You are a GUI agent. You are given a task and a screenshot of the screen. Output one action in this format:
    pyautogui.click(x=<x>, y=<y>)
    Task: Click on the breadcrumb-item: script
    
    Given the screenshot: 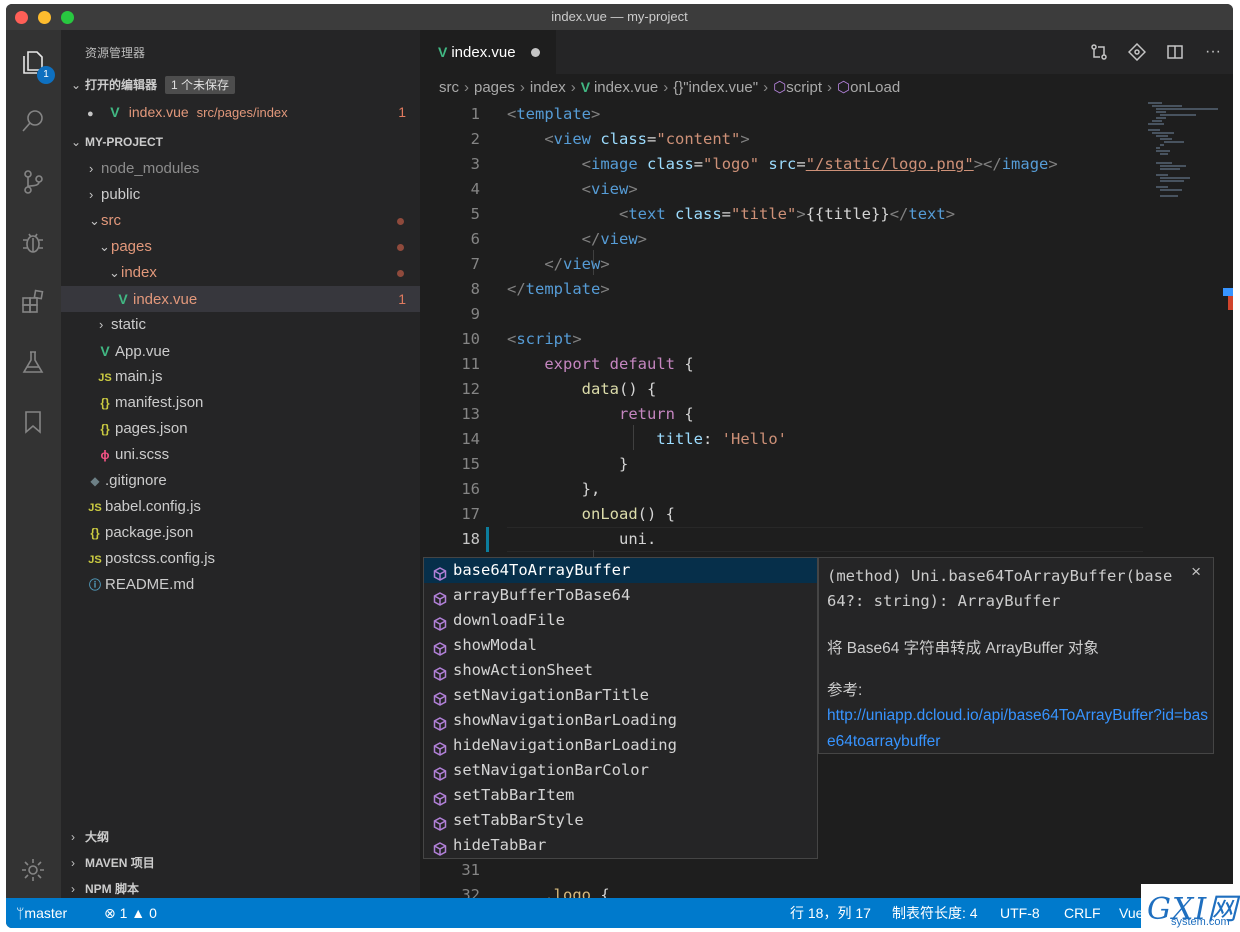 What is the action you would take?
    pyautogui.click(x=804, y=87)
    